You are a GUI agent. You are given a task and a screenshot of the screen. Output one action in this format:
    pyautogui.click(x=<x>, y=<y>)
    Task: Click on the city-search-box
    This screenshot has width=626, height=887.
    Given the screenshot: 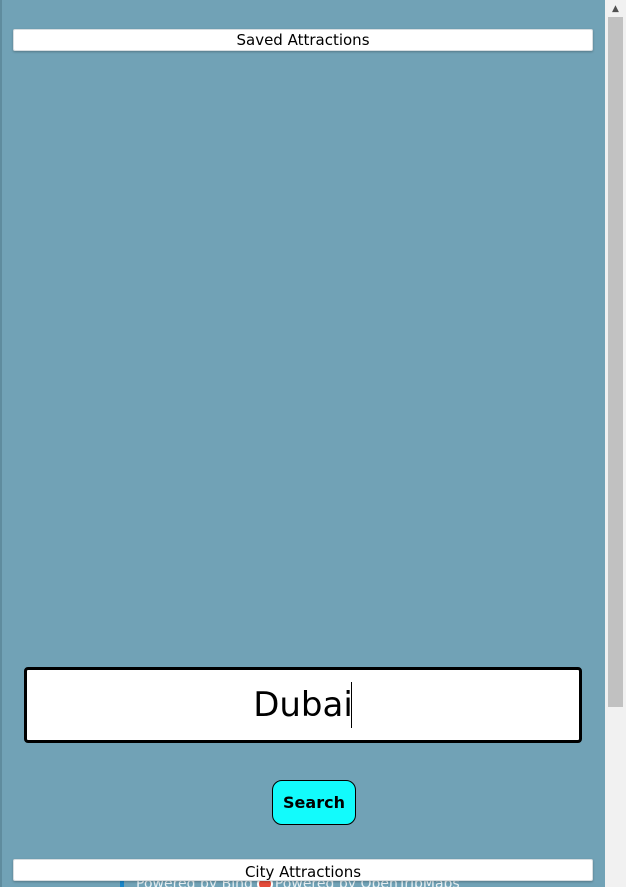 What is the action you would take?
    pyautogui.click(x=303, y=705)
    